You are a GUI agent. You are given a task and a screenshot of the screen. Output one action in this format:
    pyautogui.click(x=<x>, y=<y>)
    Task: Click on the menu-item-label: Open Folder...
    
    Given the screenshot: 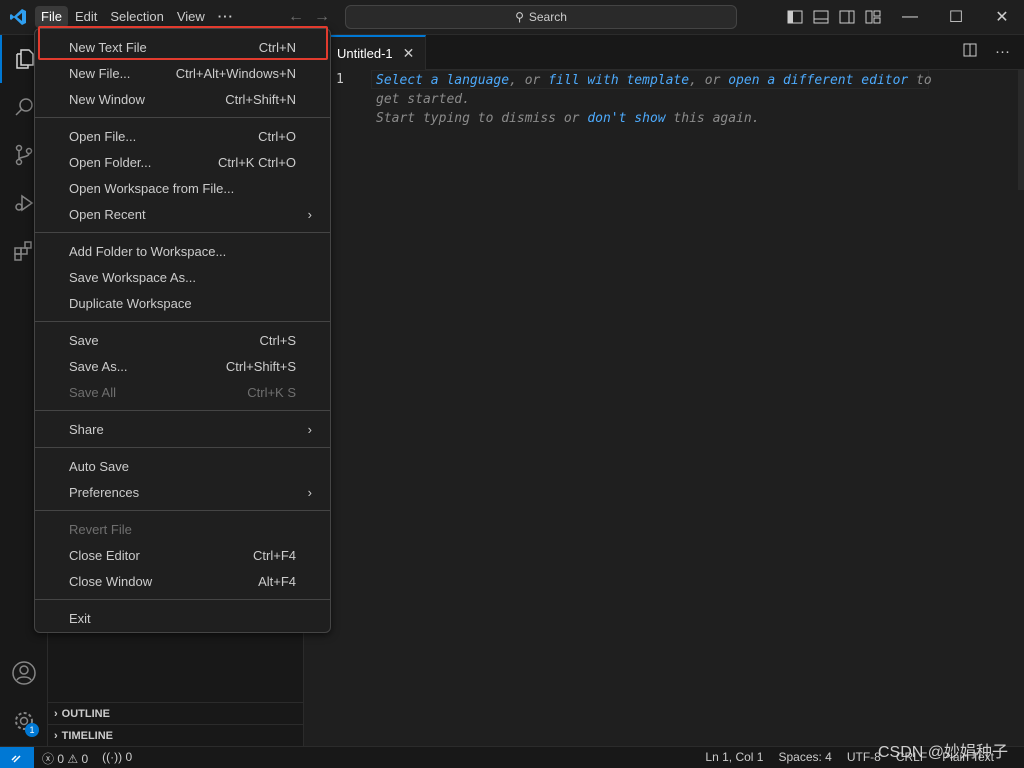 What is the action you would take?
    pyautogui.click(x=110, y=162)
    